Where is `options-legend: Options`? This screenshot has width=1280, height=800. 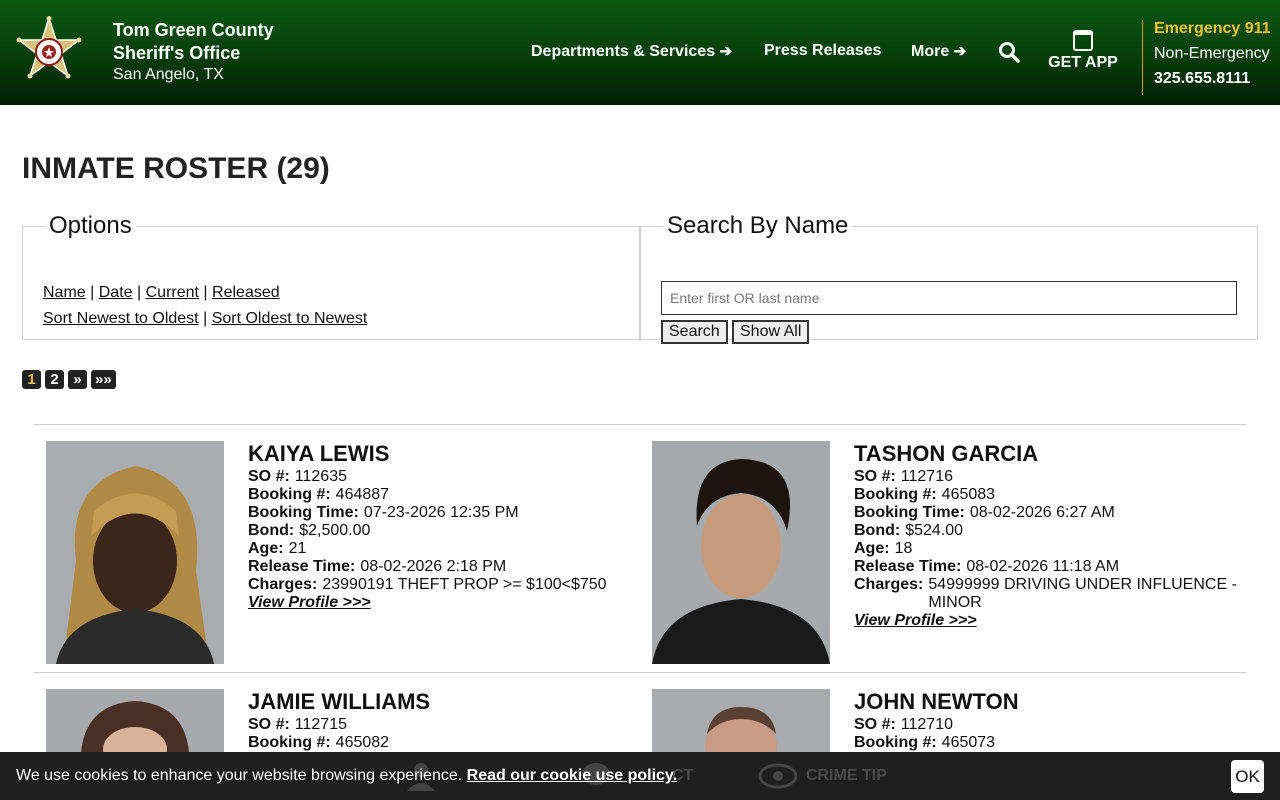
options-legend: Options is located at coordinates (90, 225).